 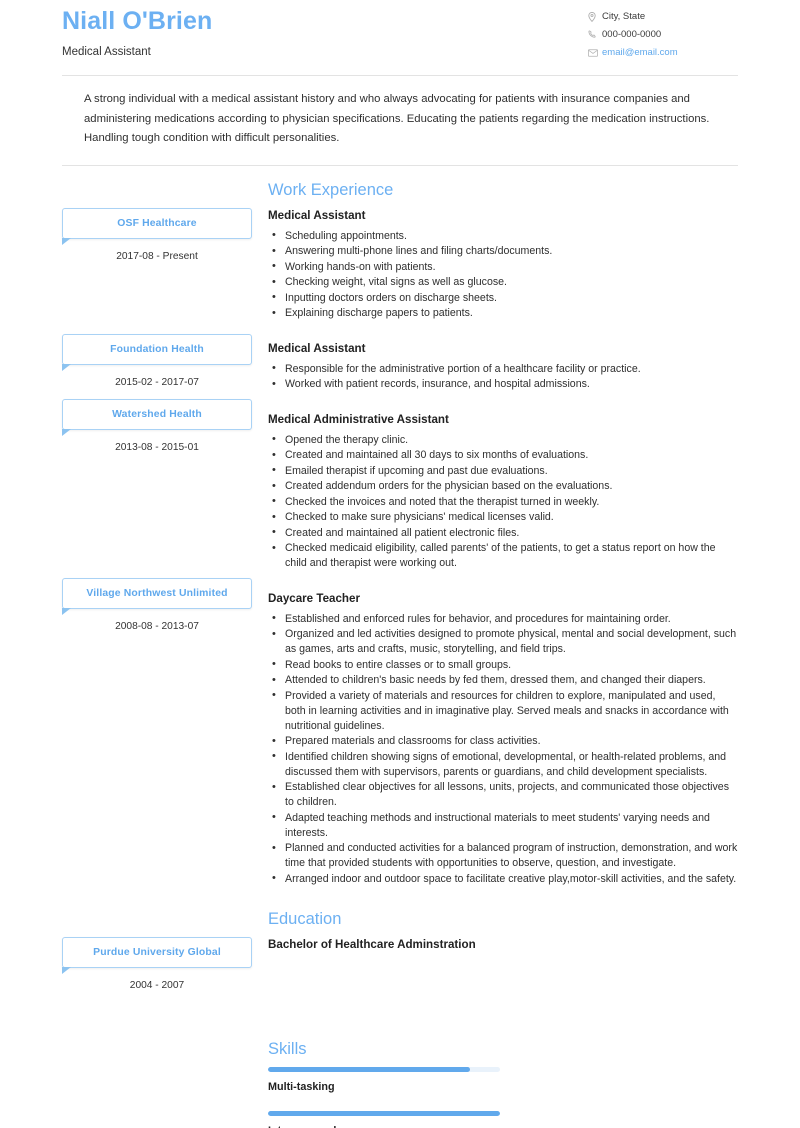 I want to click on work-position-1: Medical Assistant, so click(x=317, y=348).